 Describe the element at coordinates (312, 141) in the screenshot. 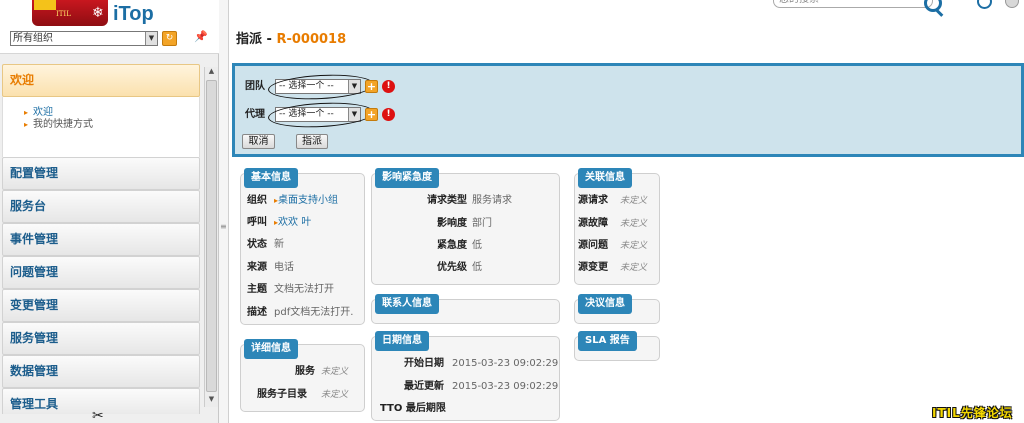

I see `dispatch-button: 指派` at that location.